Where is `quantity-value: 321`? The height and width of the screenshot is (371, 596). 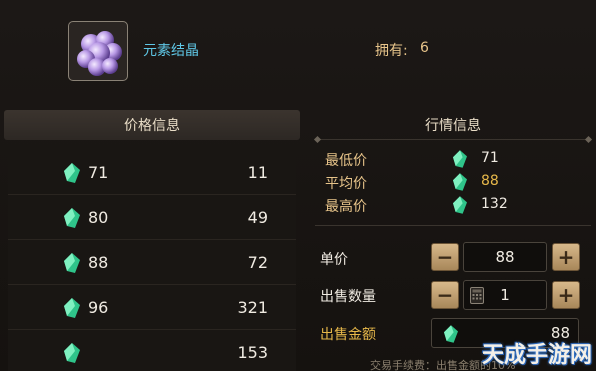 quantity-value: 321 is located at coordinates (252, 307).